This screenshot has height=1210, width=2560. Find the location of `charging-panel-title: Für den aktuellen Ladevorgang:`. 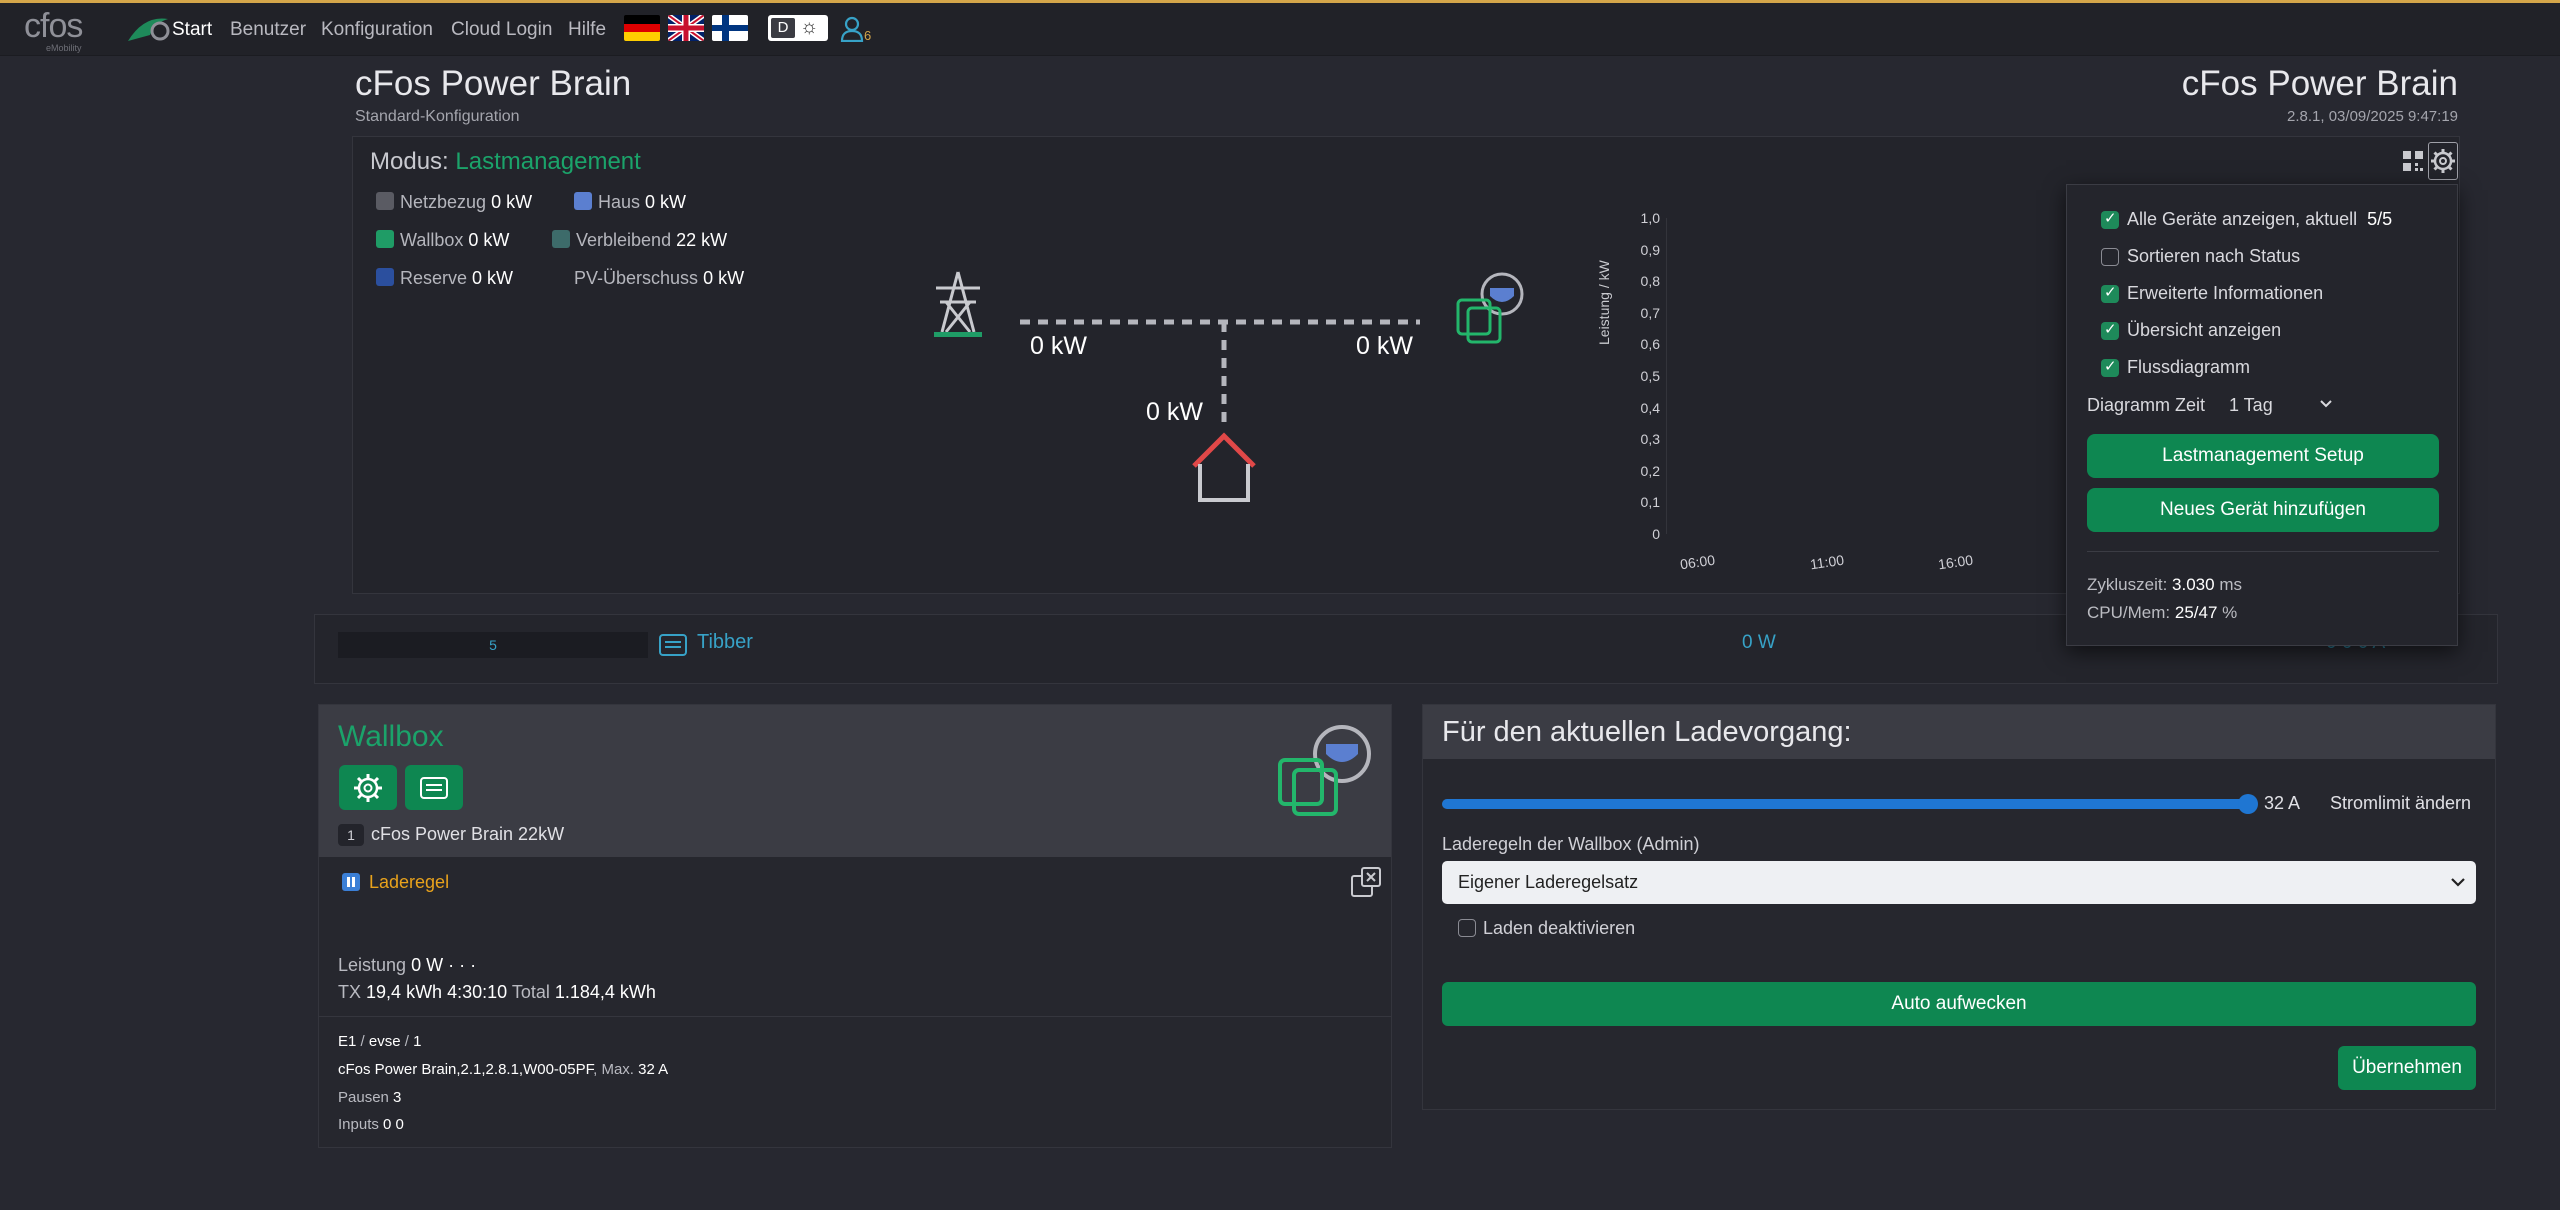

charging-panel-title: Für den aktuellen Ladevorgang: is located at coordinates (1647, 732).